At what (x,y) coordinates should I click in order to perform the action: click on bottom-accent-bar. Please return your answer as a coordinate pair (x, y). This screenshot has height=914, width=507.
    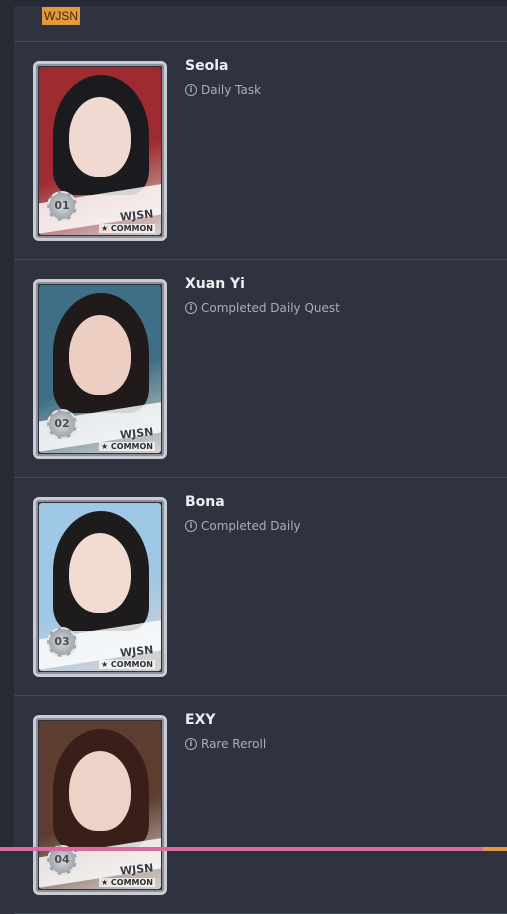
    Looking at the image, I should click on (253, 849).